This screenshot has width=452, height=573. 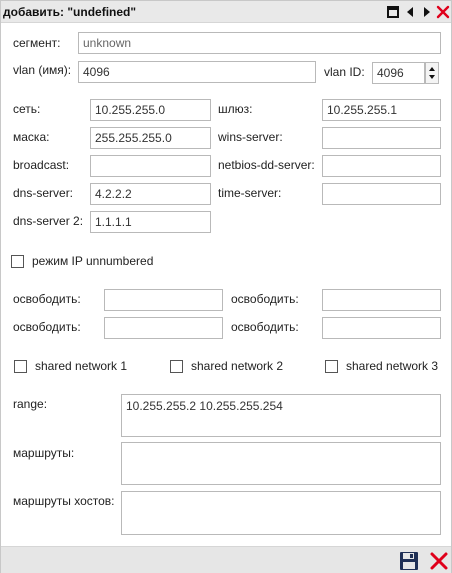 What do you see at coordinates (392, 366) in the screenshot?
I see `shared-network-3-label: shared network 3` at bounding box center [392, 366].